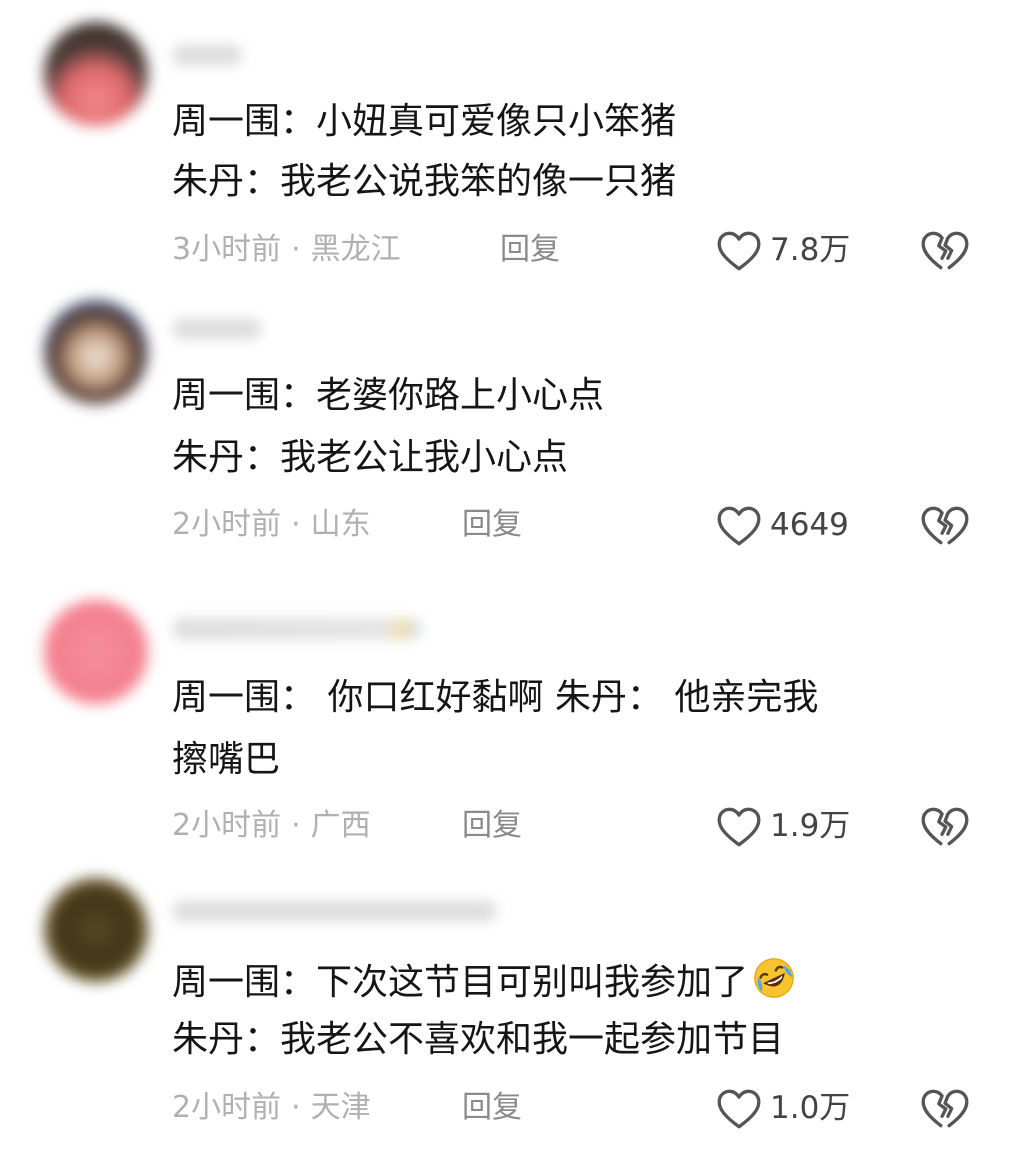 Image resolution: width=1024 pixels, height=1149 pixels. Describe the element at coordinates (774, 978) in the screenshot. I see `rolling-on-floor-laughing-emoji` at that location.